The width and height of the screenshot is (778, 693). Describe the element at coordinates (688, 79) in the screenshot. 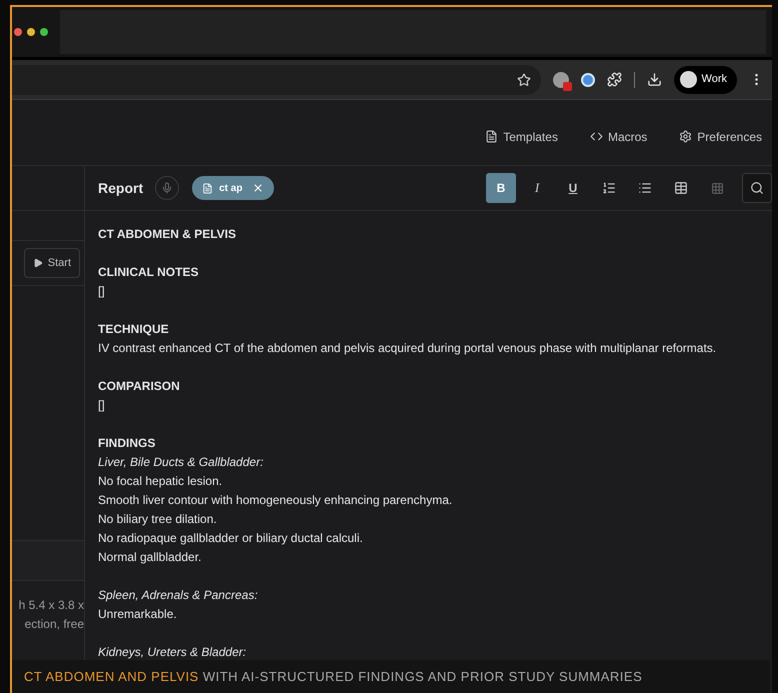

I see `avatar-icon` at that location.